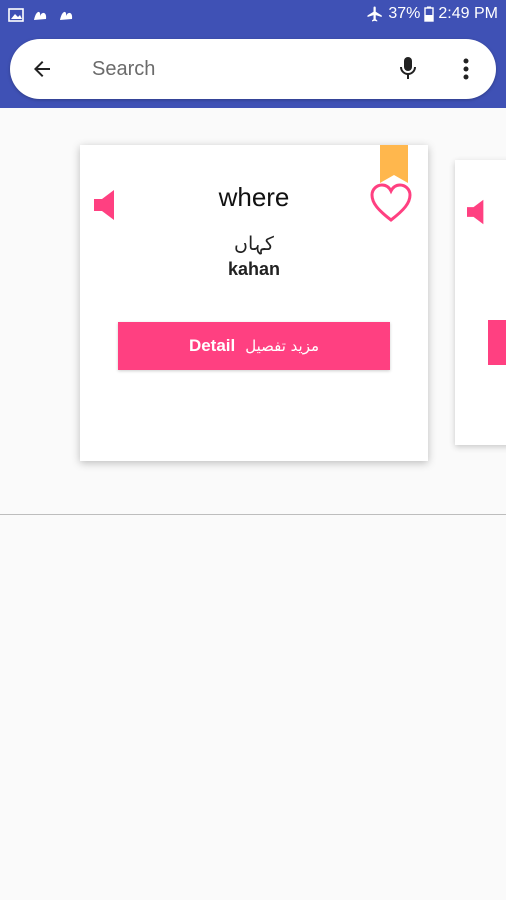 This screenshot has width=506, height=900. Describe the element at coordinates (253, 514) in the screenshot. I see `divider` at that location.